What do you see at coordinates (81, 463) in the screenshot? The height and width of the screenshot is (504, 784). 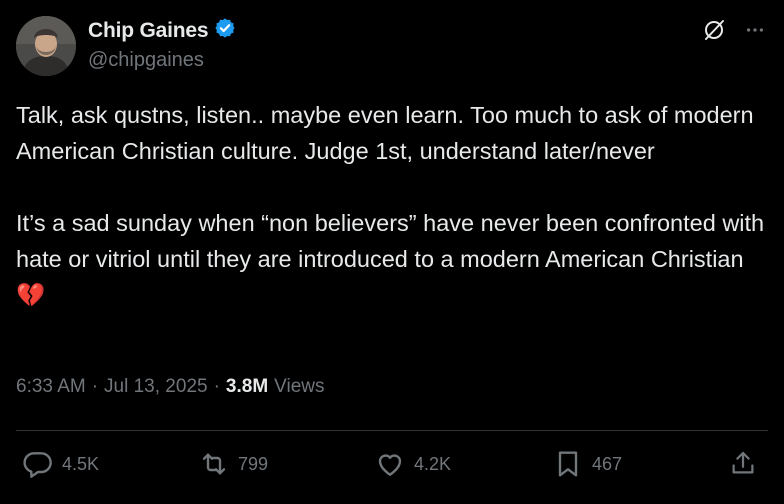 I see `reply-count: 4.5K` at bounding box center [81, 463].